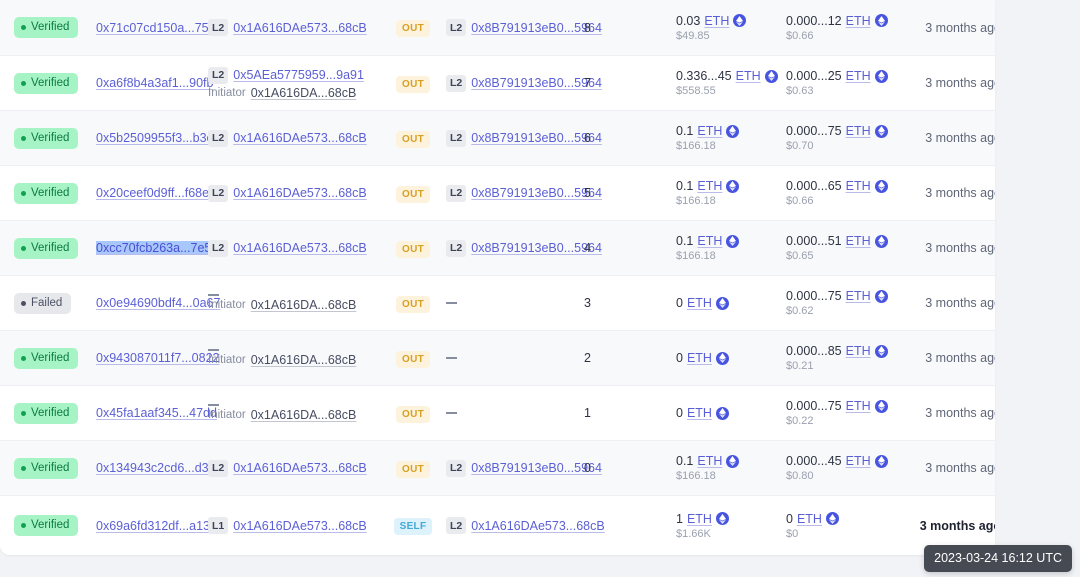 This screenshot has height=577, width=1080. What do you see at coordinates (159, 468) in the screenshot?
I see `tx-hash-link: 0x134943c2cd6...d336` at bounding box center [159, 468].